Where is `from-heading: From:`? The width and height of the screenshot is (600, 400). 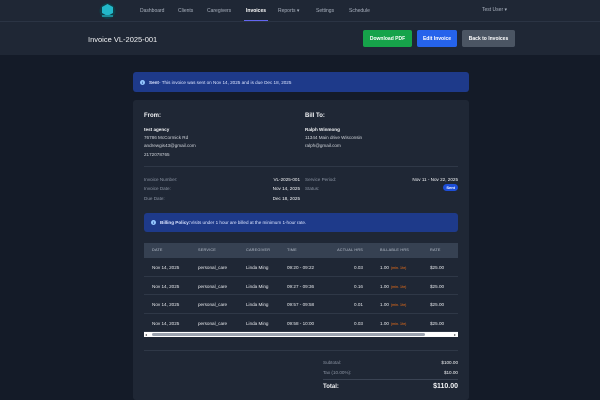
from-heading: From: is located at coordinates (152, 116).